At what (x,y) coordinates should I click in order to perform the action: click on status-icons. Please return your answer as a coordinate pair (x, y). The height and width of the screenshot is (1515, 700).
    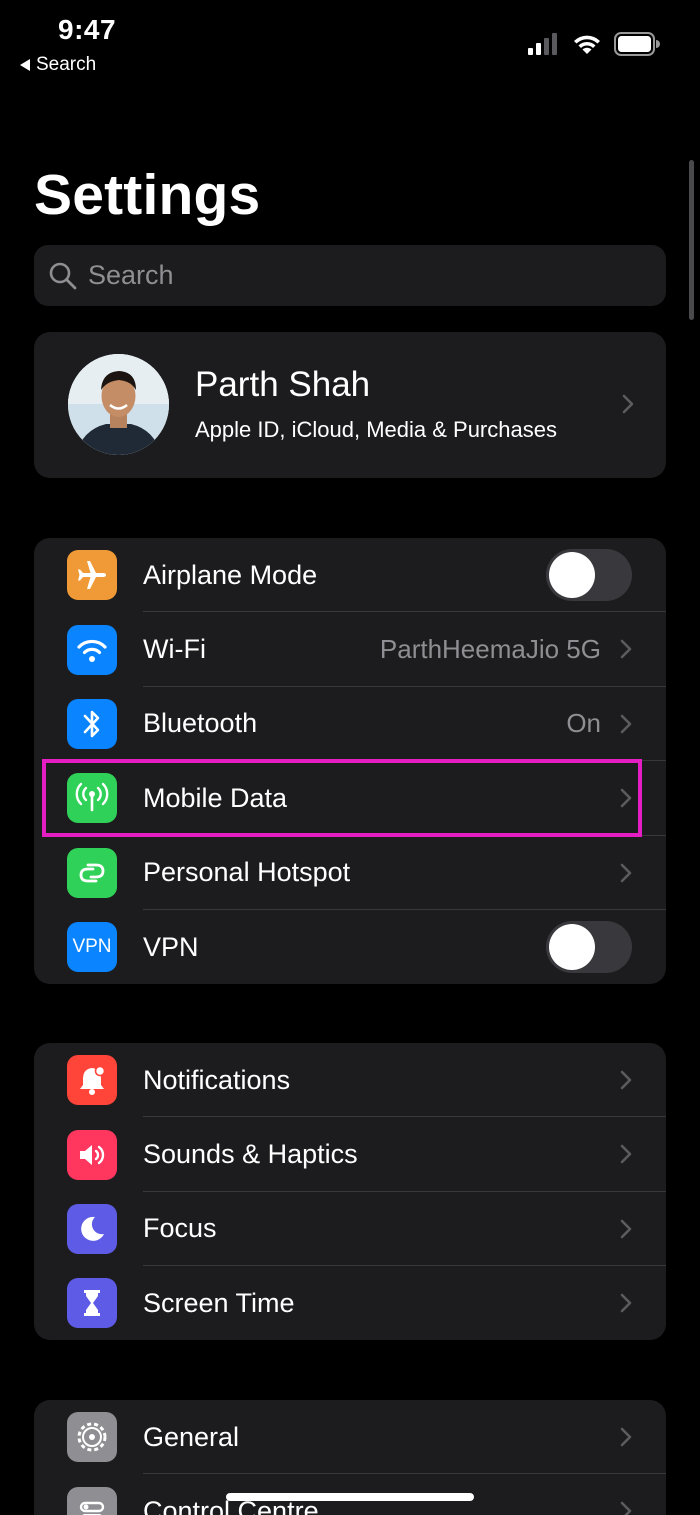
    Looking at the image, I should click on (594, 44).